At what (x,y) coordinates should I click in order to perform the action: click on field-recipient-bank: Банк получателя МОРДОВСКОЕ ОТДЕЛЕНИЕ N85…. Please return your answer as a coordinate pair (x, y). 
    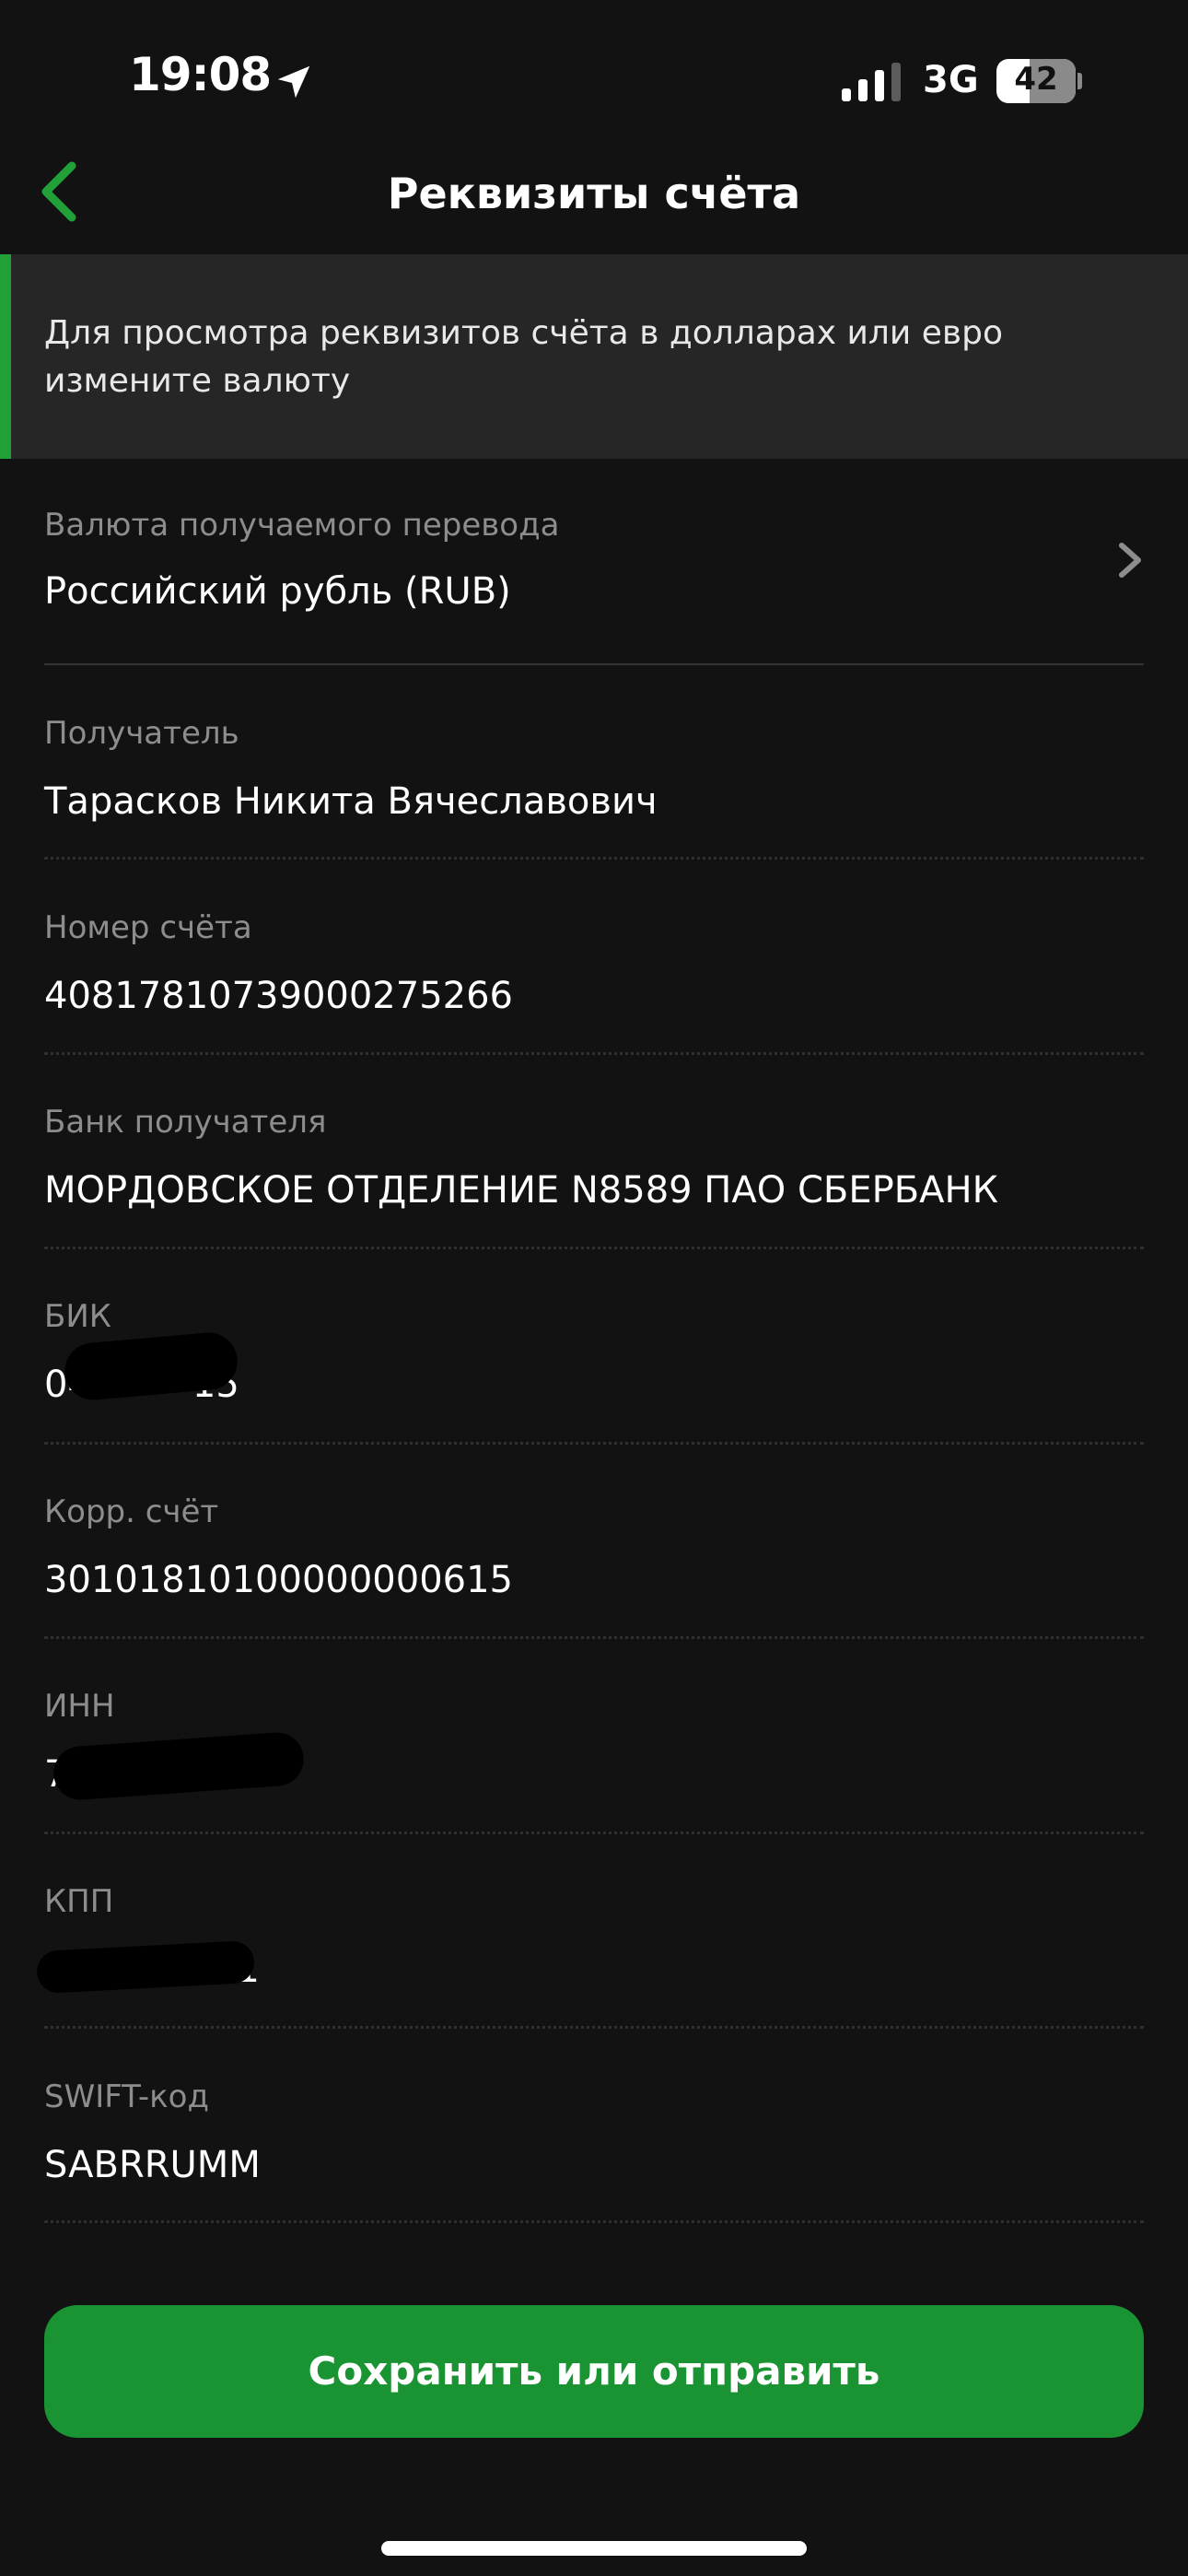
    Looking at the image, I should click on (594, 1158).